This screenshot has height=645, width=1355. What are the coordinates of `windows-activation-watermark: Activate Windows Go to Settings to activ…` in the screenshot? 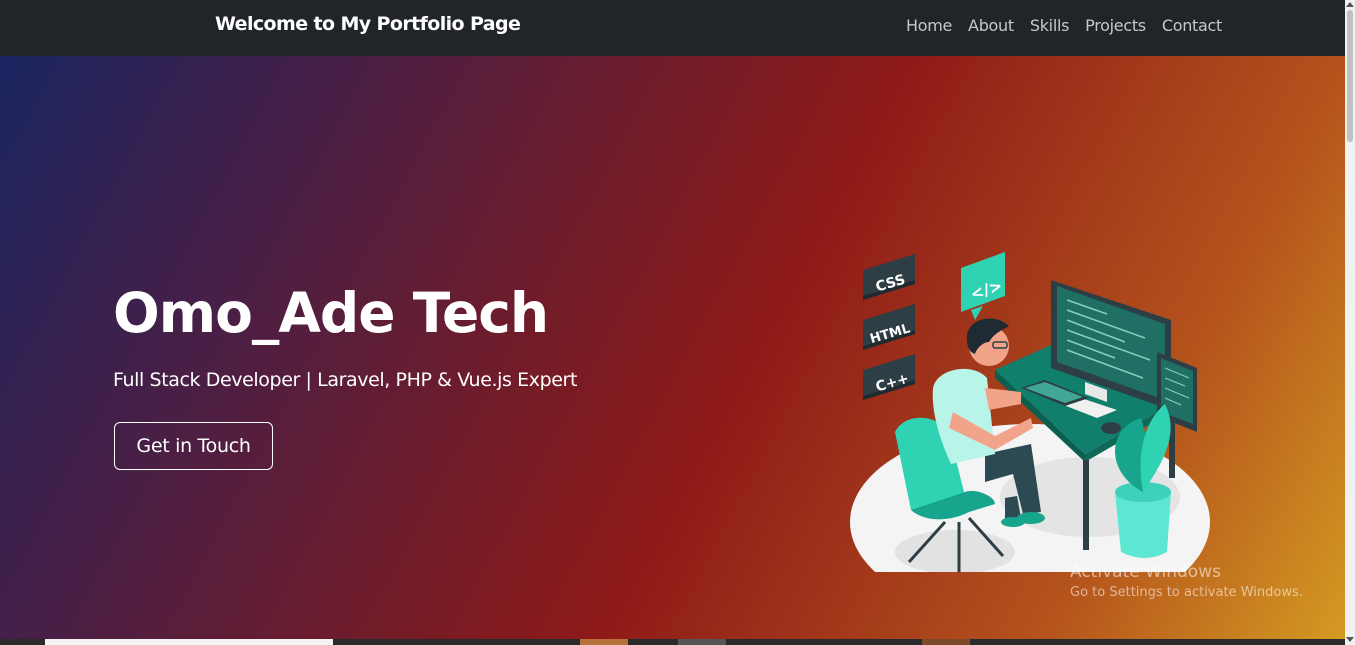 It's located at (1186, 581).